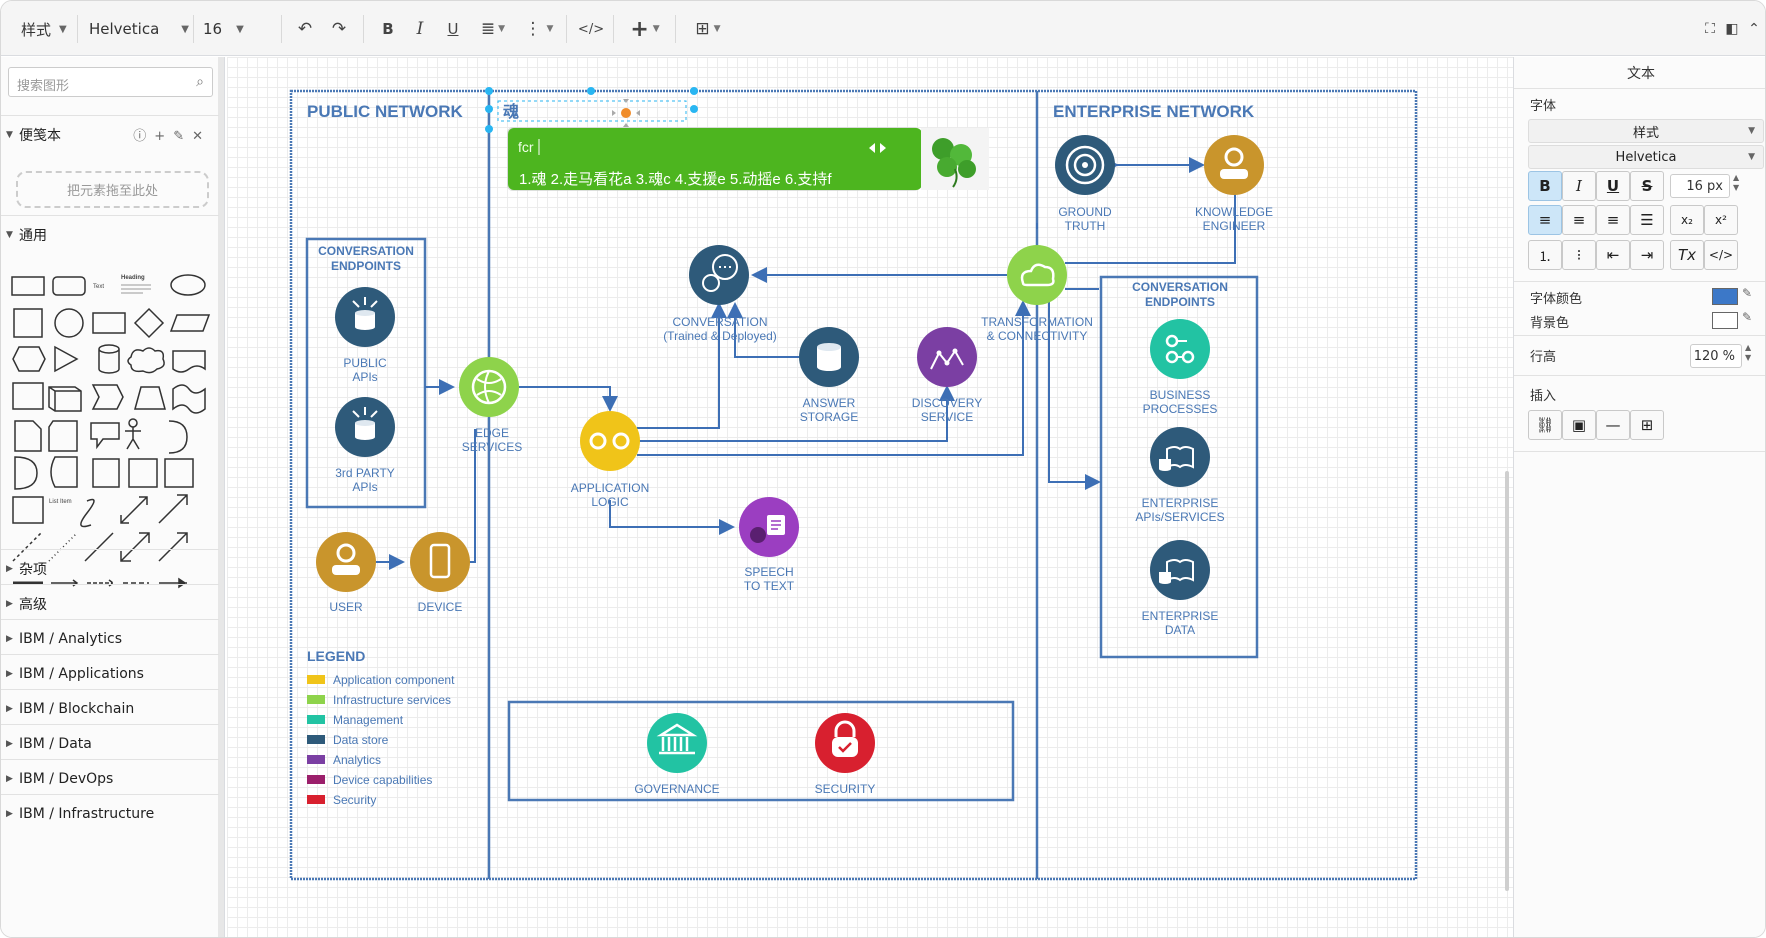  I want to click on enterprise-apis-node, so click(1180, 457).